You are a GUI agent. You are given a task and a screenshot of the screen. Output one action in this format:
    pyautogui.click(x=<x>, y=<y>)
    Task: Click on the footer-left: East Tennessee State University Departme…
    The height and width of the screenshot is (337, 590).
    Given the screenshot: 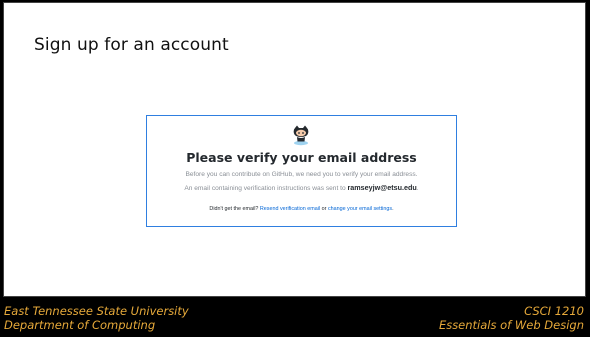 What is the action you would take?
    pyautogui.click(x=96, y=318)
    